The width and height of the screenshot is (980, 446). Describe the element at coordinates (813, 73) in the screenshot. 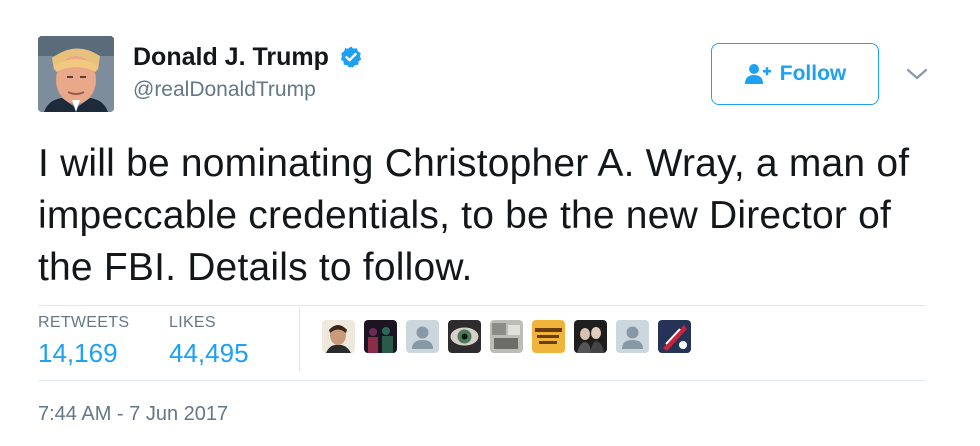

I see `follow-label: Follow` at that location.